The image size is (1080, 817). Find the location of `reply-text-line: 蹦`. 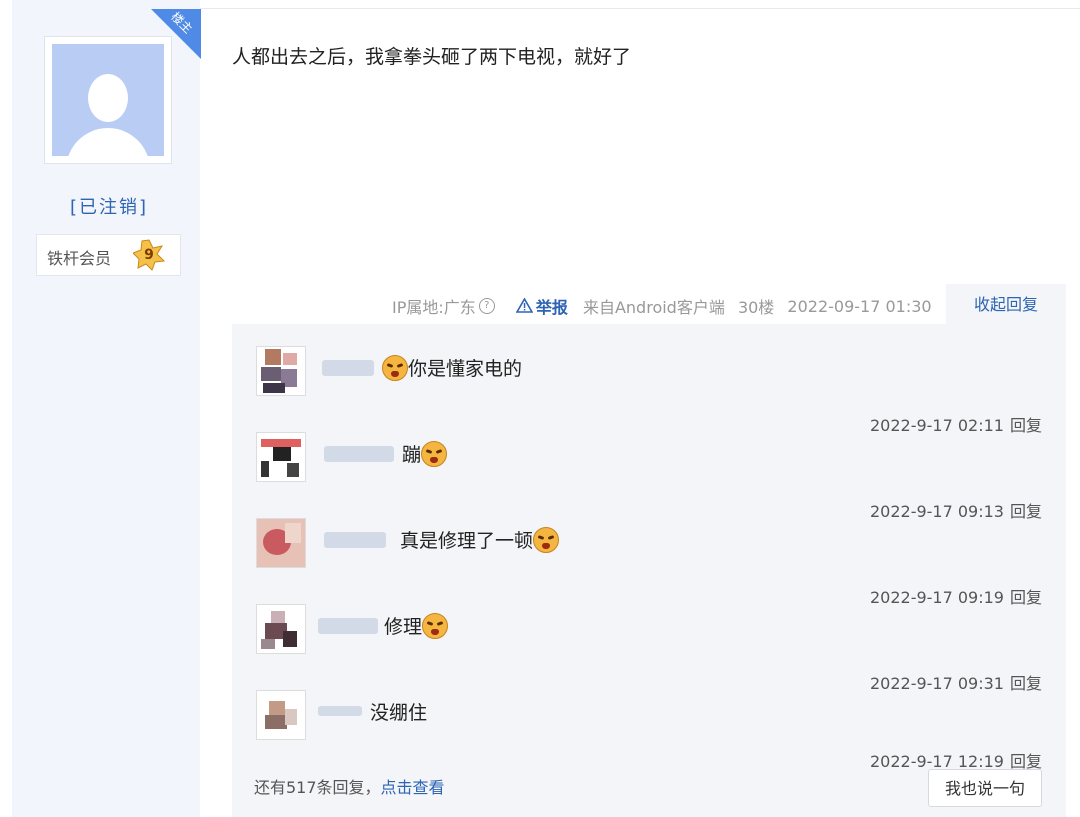

reply-text-line: 蹦 is located at coordinates (425, 453).